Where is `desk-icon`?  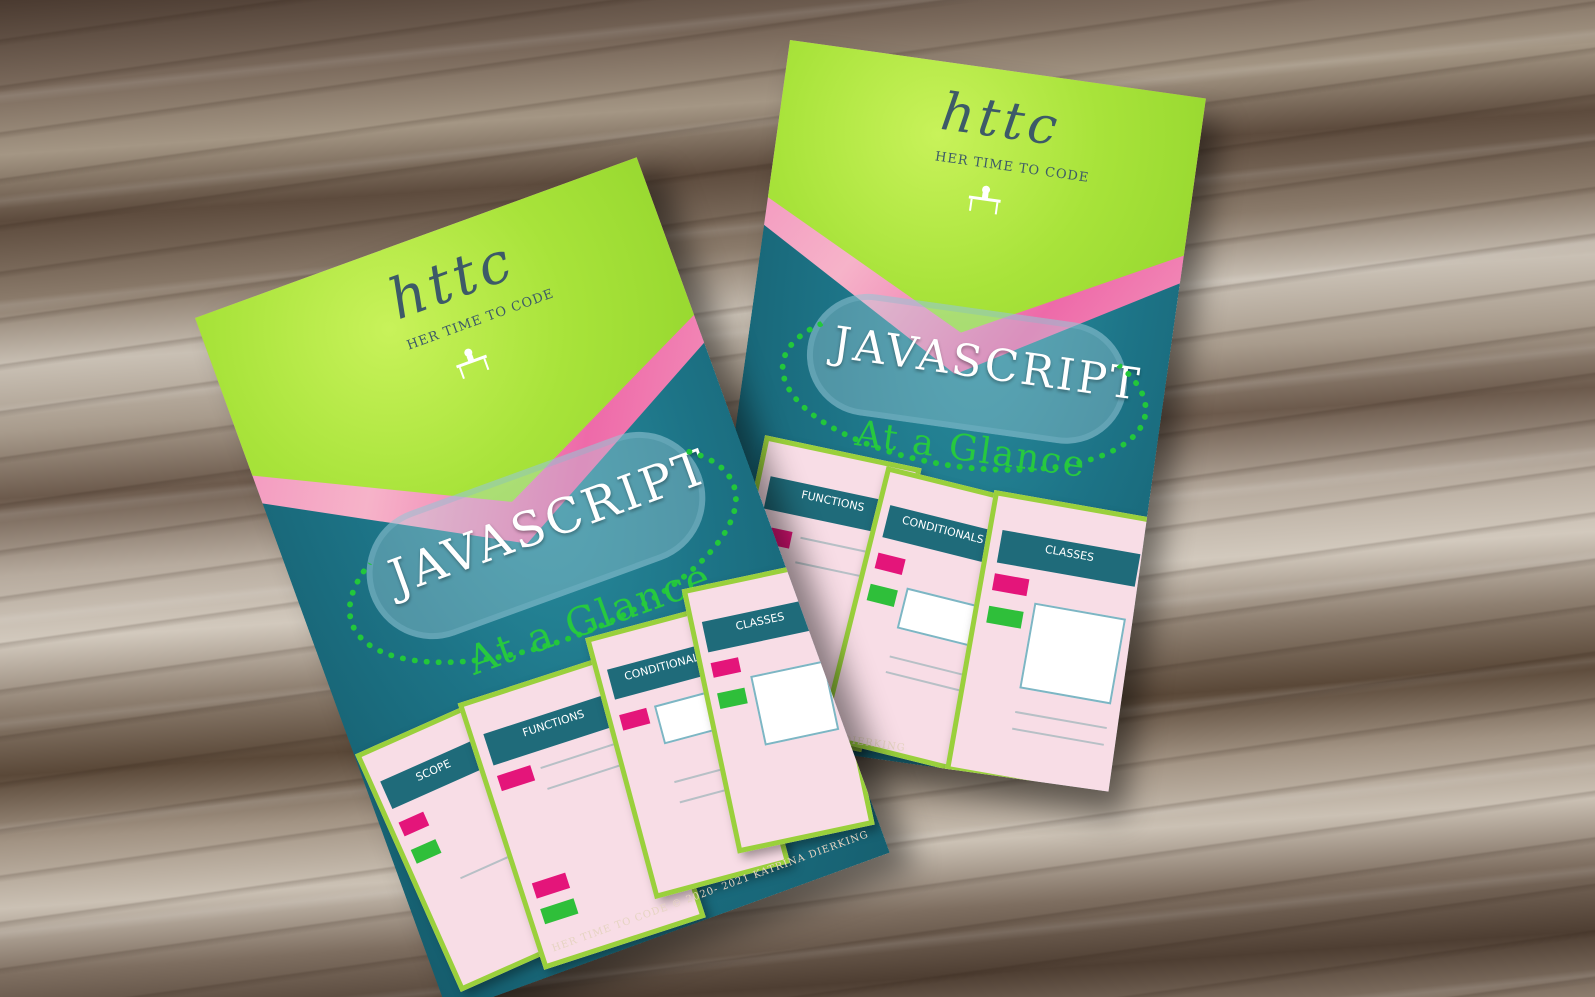 desk-icon is located at coordinates (984, 200).